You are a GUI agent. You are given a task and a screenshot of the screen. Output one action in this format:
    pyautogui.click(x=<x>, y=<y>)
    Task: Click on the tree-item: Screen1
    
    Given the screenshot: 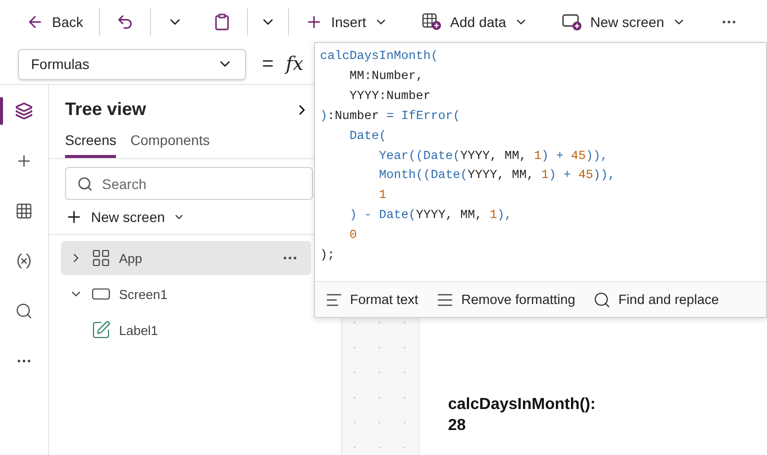 What is the action you would take?
    pyautogui.click(x=186, y=294)
    